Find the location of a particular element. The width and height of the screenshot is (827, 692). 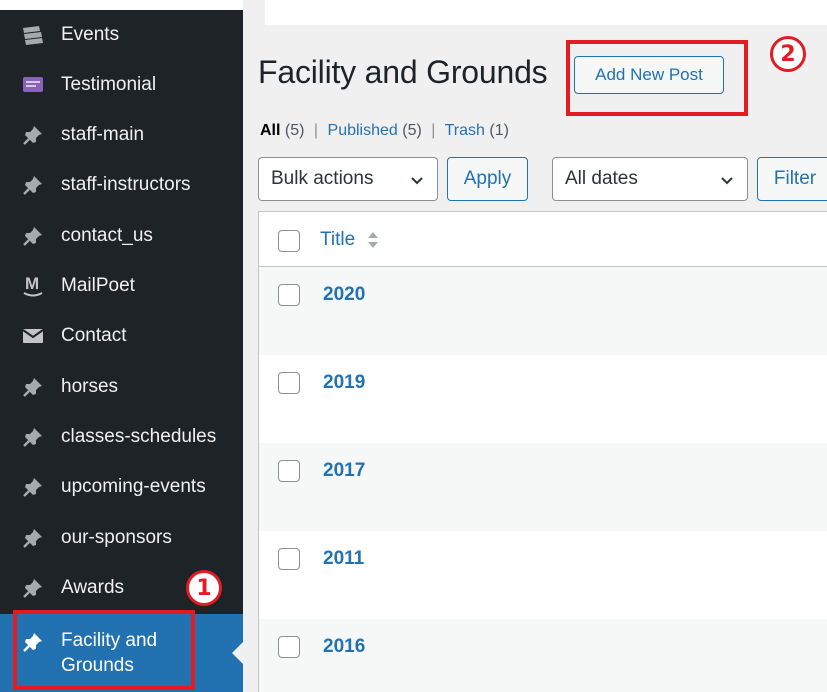

table-row: 2020 is located at coordinates (543, 311).